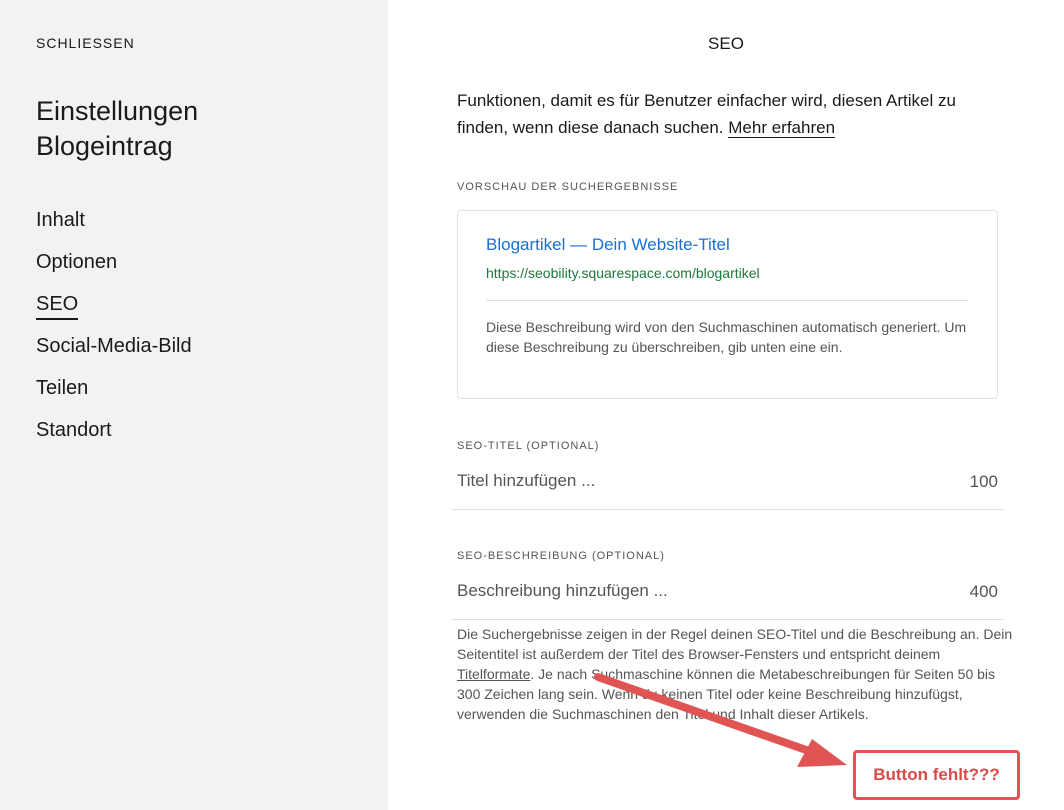 This screenshot has height=810, width=1064. What do you see at coordinates (608, 244) in the screenshot?
I see `preview-title: Blogartikel — Dein Website-Titel` at bounding box center [608, 244].